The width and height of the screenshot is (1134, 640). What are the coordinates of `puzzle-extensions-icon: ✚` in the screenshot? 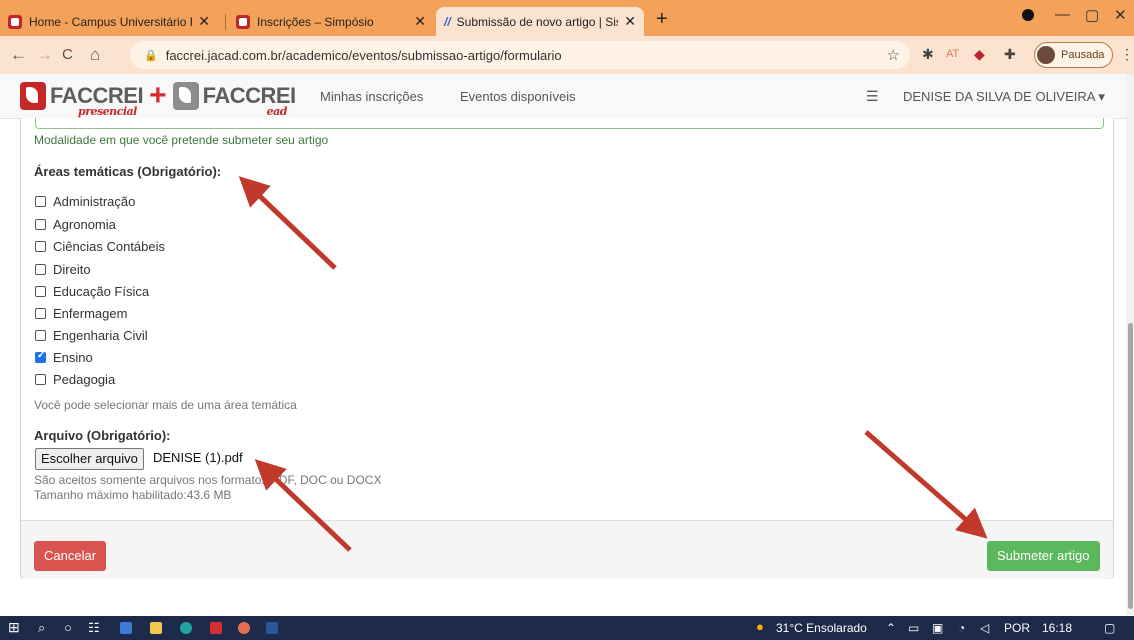 It's located at (1010, 54).